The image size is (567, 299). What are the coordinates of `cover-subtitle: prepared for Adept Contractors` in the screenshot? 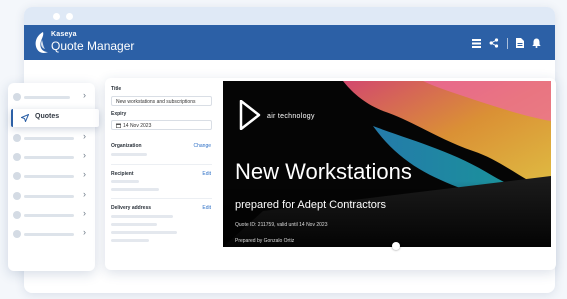 It's located at (311, 205).